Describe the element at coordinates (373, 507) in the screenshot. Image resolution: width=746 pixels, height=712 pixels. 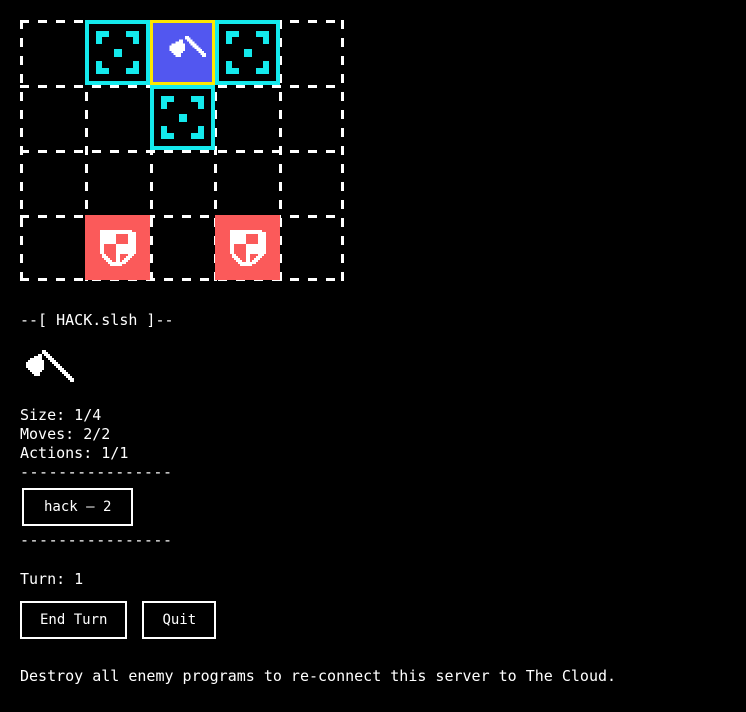
I see `action-buttons: hack — 2` at that location.